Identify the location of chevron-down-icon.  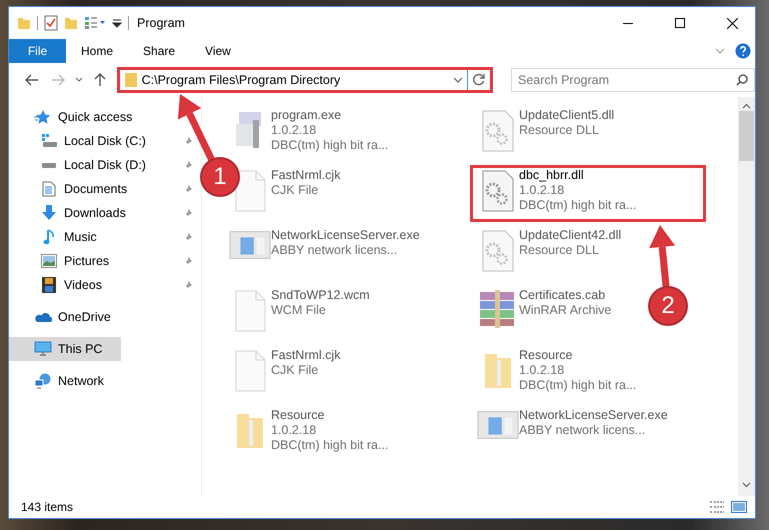
(720, 51).